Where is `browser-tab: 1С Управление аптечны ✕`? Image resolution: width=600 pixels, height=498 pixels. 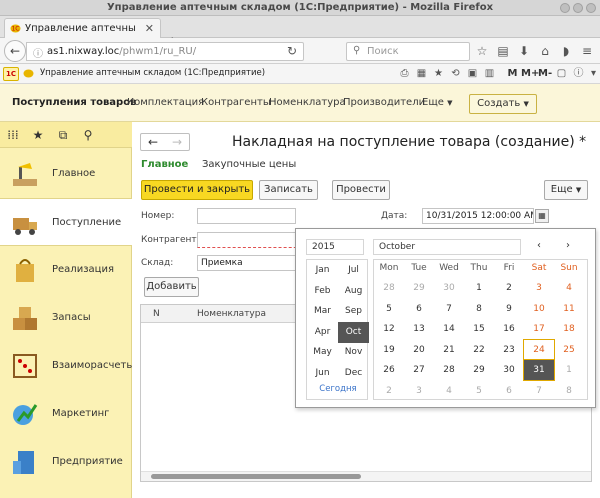 browser-tab: 1С Управление аптечны ✕ is located at coordinates (82, 28).